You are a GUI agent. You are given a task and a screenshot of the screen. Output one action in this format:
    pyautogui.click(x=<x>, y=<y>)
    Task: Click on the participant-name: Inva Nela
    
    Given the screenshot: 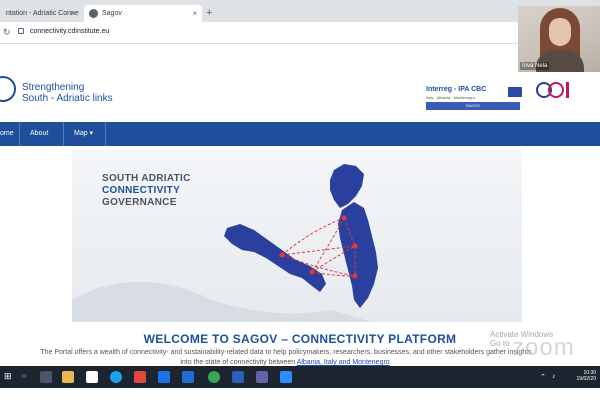 What is the action you would take?
    pyautogui.click(x=535, y=66)
    